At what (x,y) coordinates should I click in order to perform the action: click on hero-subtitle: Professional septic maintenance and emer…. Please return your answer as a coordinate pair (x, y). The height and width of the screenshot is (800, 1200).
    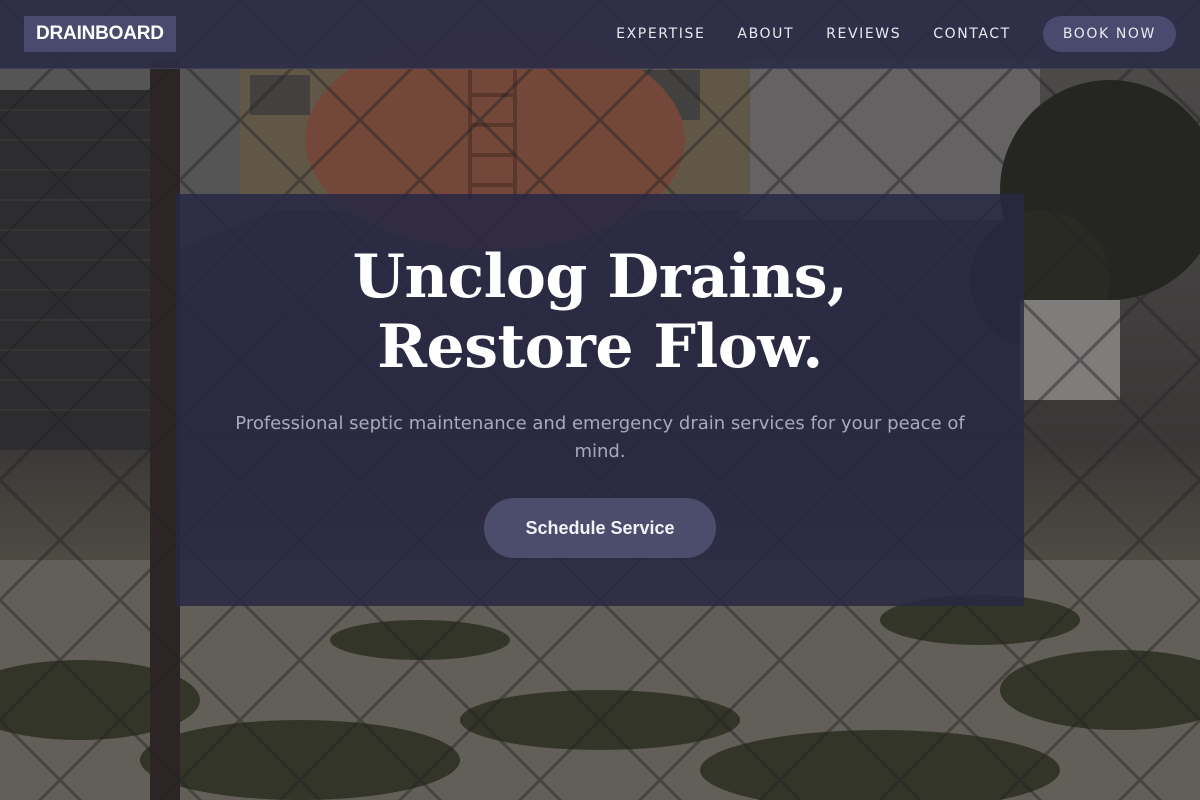
    Looking at the image, I should click on (600, 437).